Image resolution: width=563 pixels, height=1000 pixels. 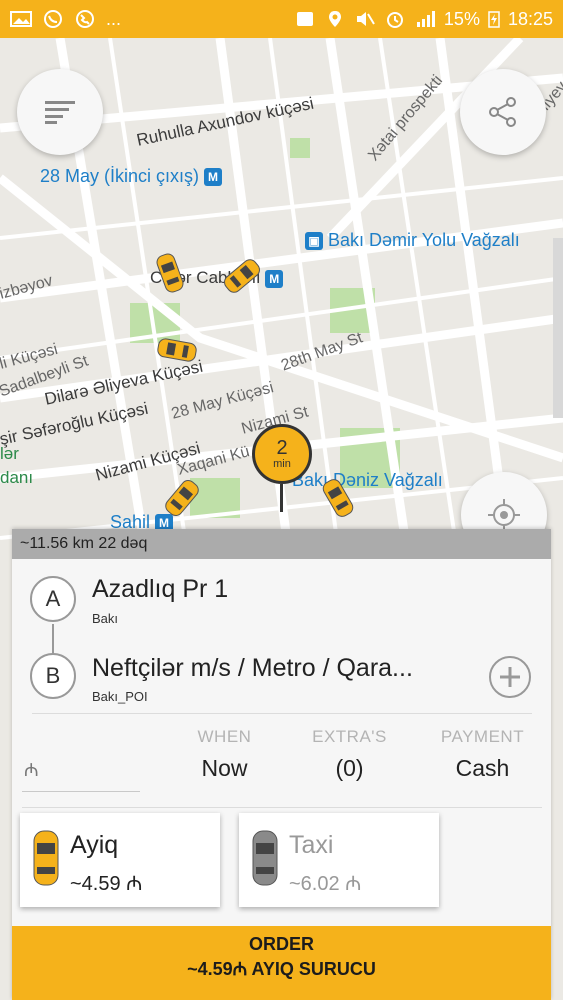 I want to click on order-label: ORDER, so click(x=281, y=944).